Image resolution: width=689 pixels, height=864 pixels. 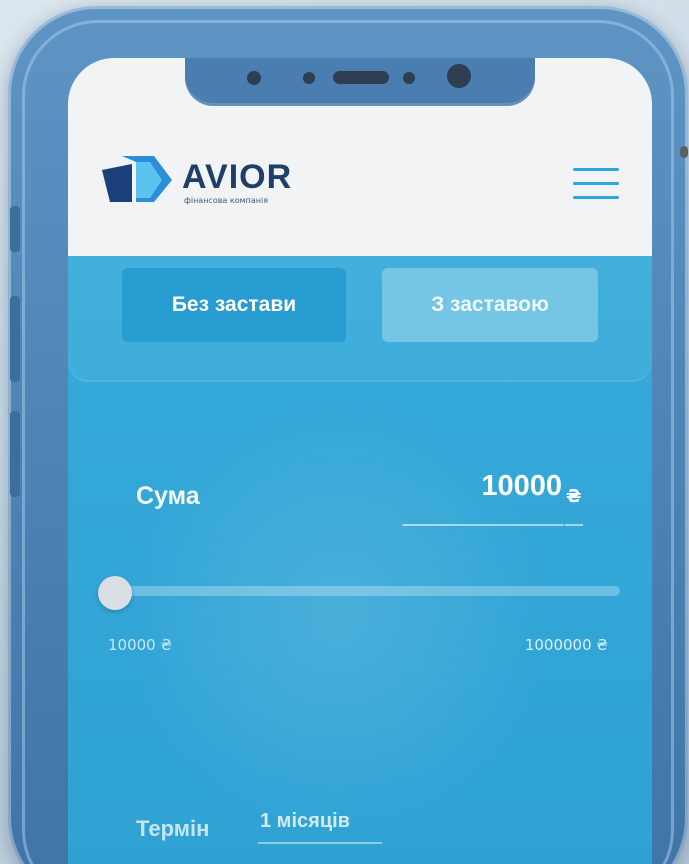 I want to click on sum-label: Сума, so click(x=168, y=496).